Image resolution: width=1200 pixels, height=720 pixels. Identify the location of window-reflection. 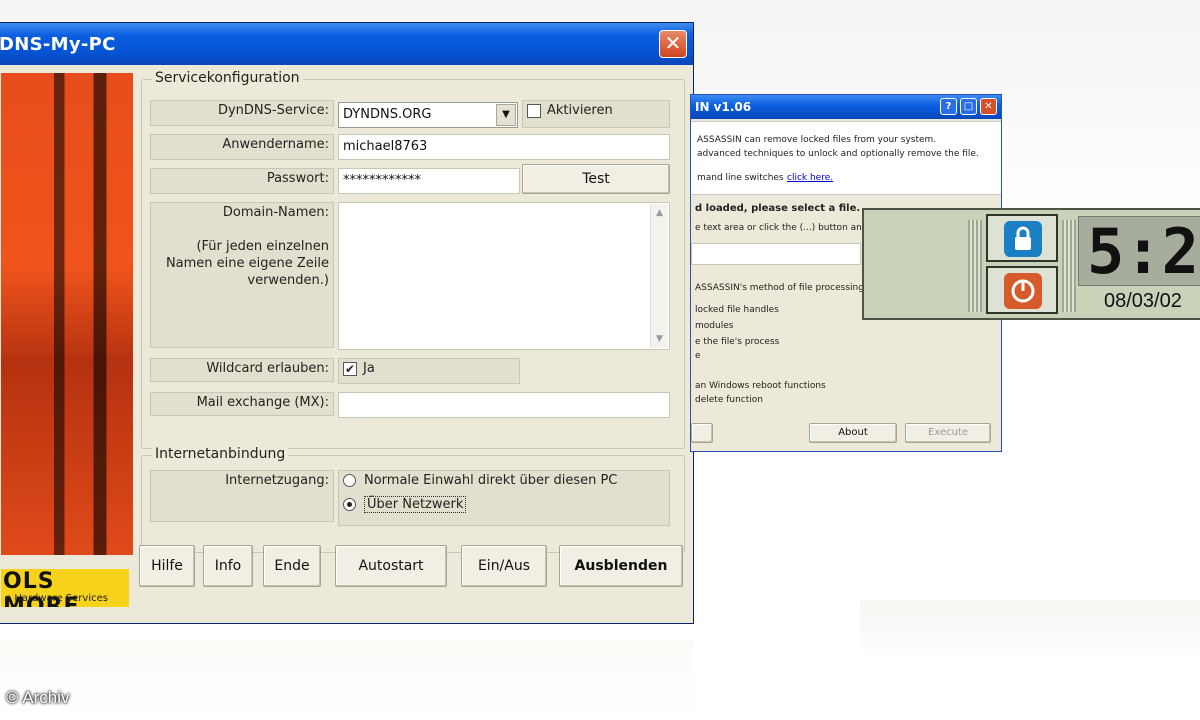
(347, 680).